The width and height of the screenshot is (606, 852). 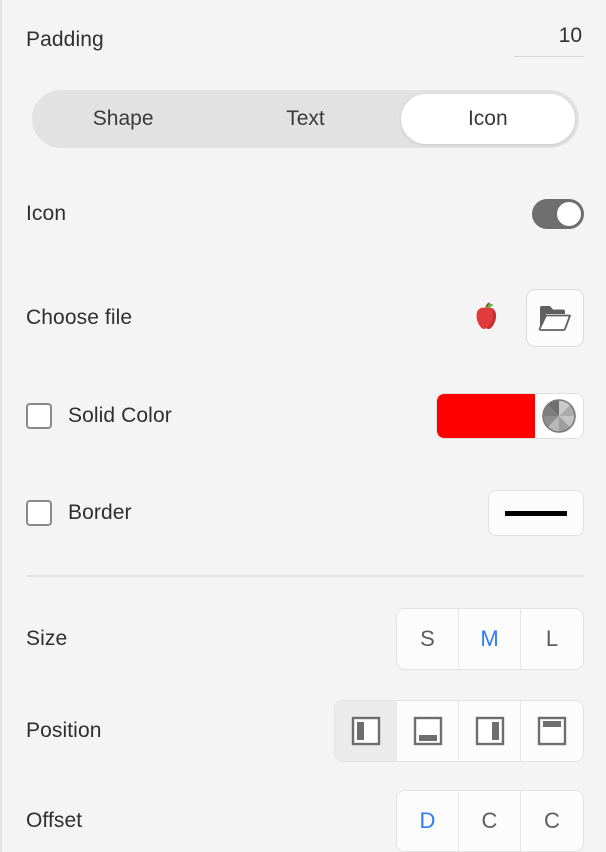 What do you see at coordinates (305, 576) in the screenshot?
I see `section-divider` at bounding box center [305, 576].